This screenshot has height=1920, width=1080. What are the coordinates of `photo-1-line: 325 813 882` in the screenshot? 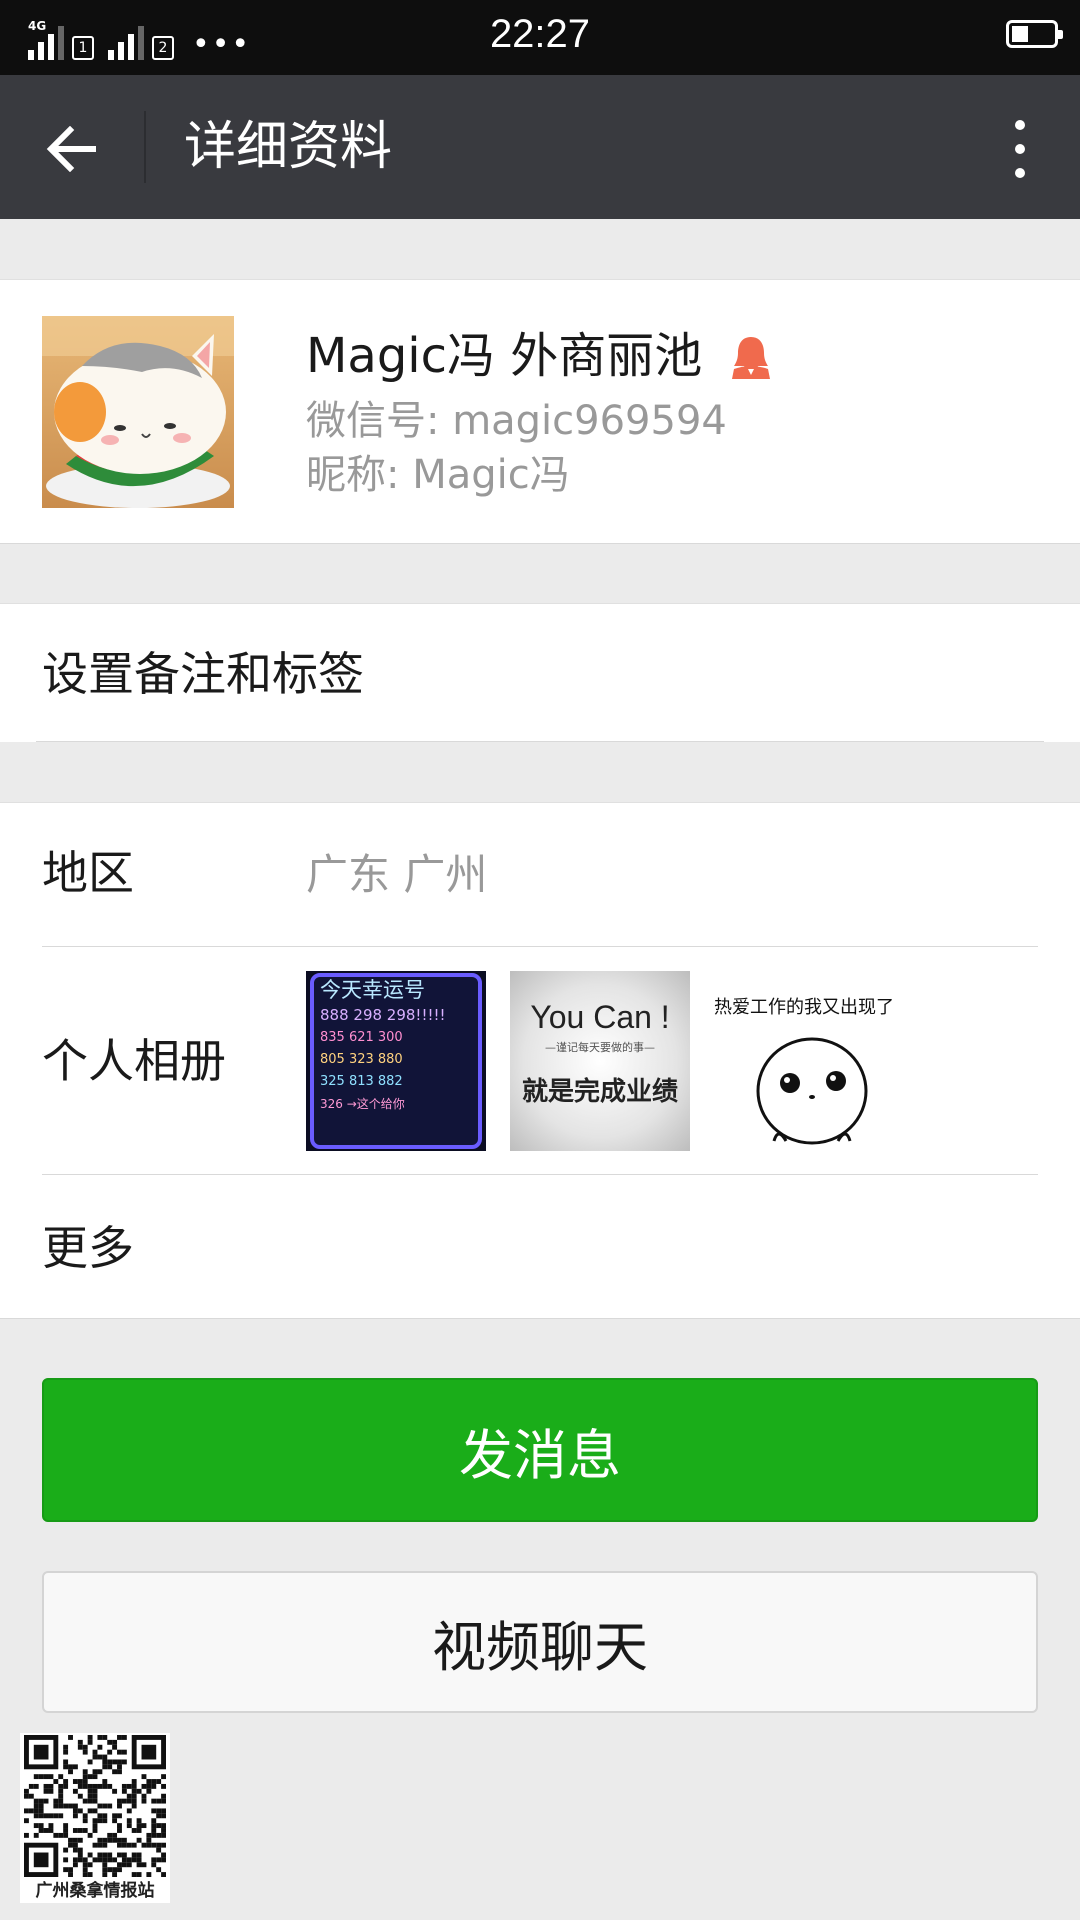 It's located at (361, 1081).